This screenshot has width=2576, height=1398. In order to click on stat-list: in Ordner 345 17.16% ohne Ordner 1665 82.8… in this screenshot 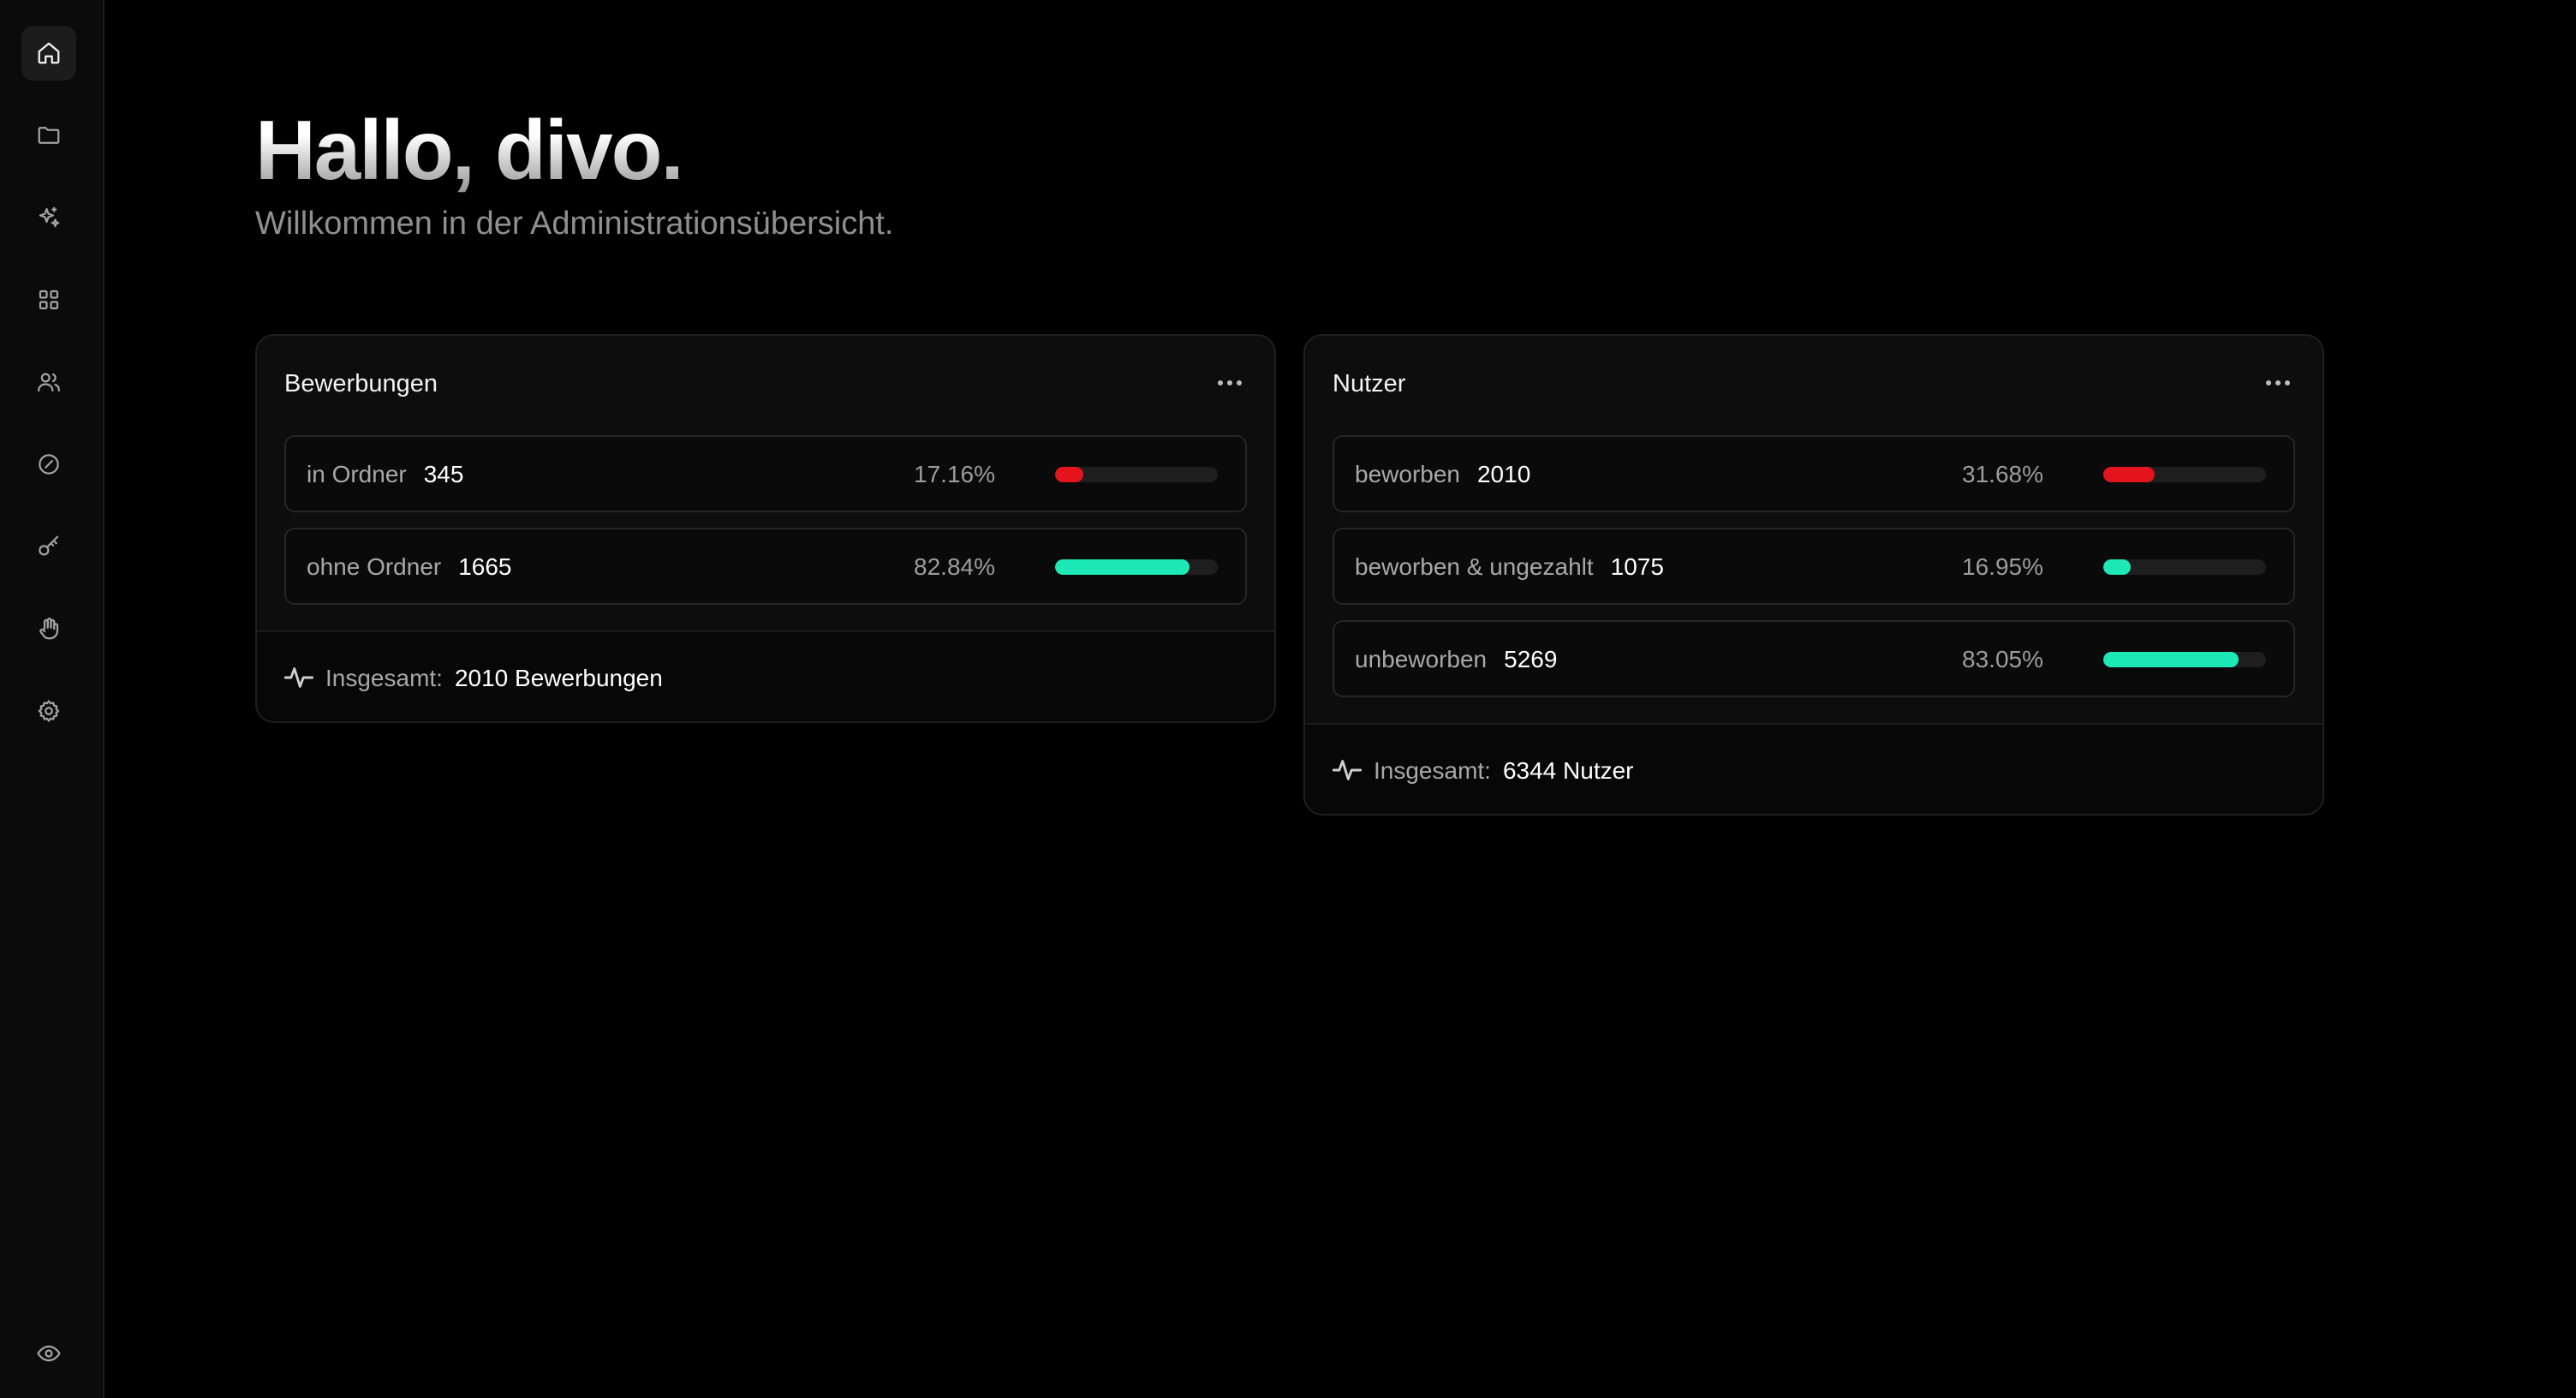, I will do `click(766, 520)`.